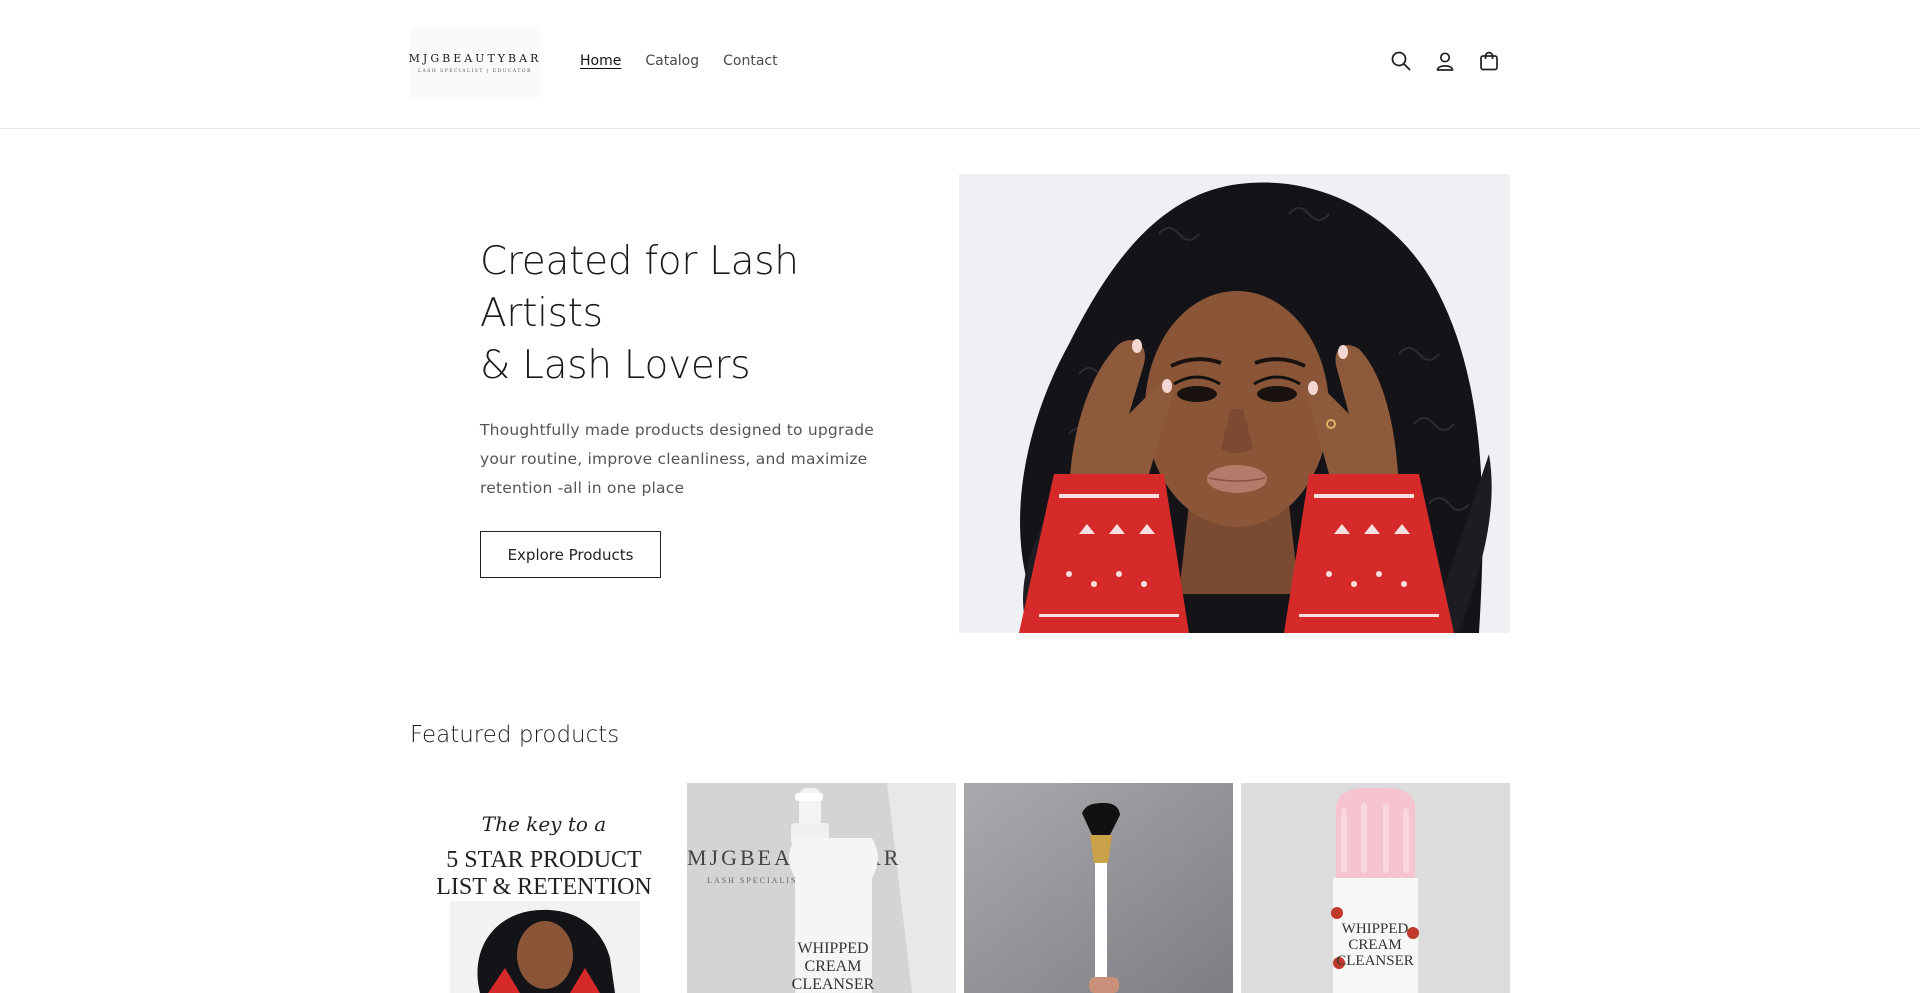 The image size is (1920, 993). Describe the element at coordinates (1375, 961) in the screenshot. I see `product-4-label-3: CLEANSER` at that location.